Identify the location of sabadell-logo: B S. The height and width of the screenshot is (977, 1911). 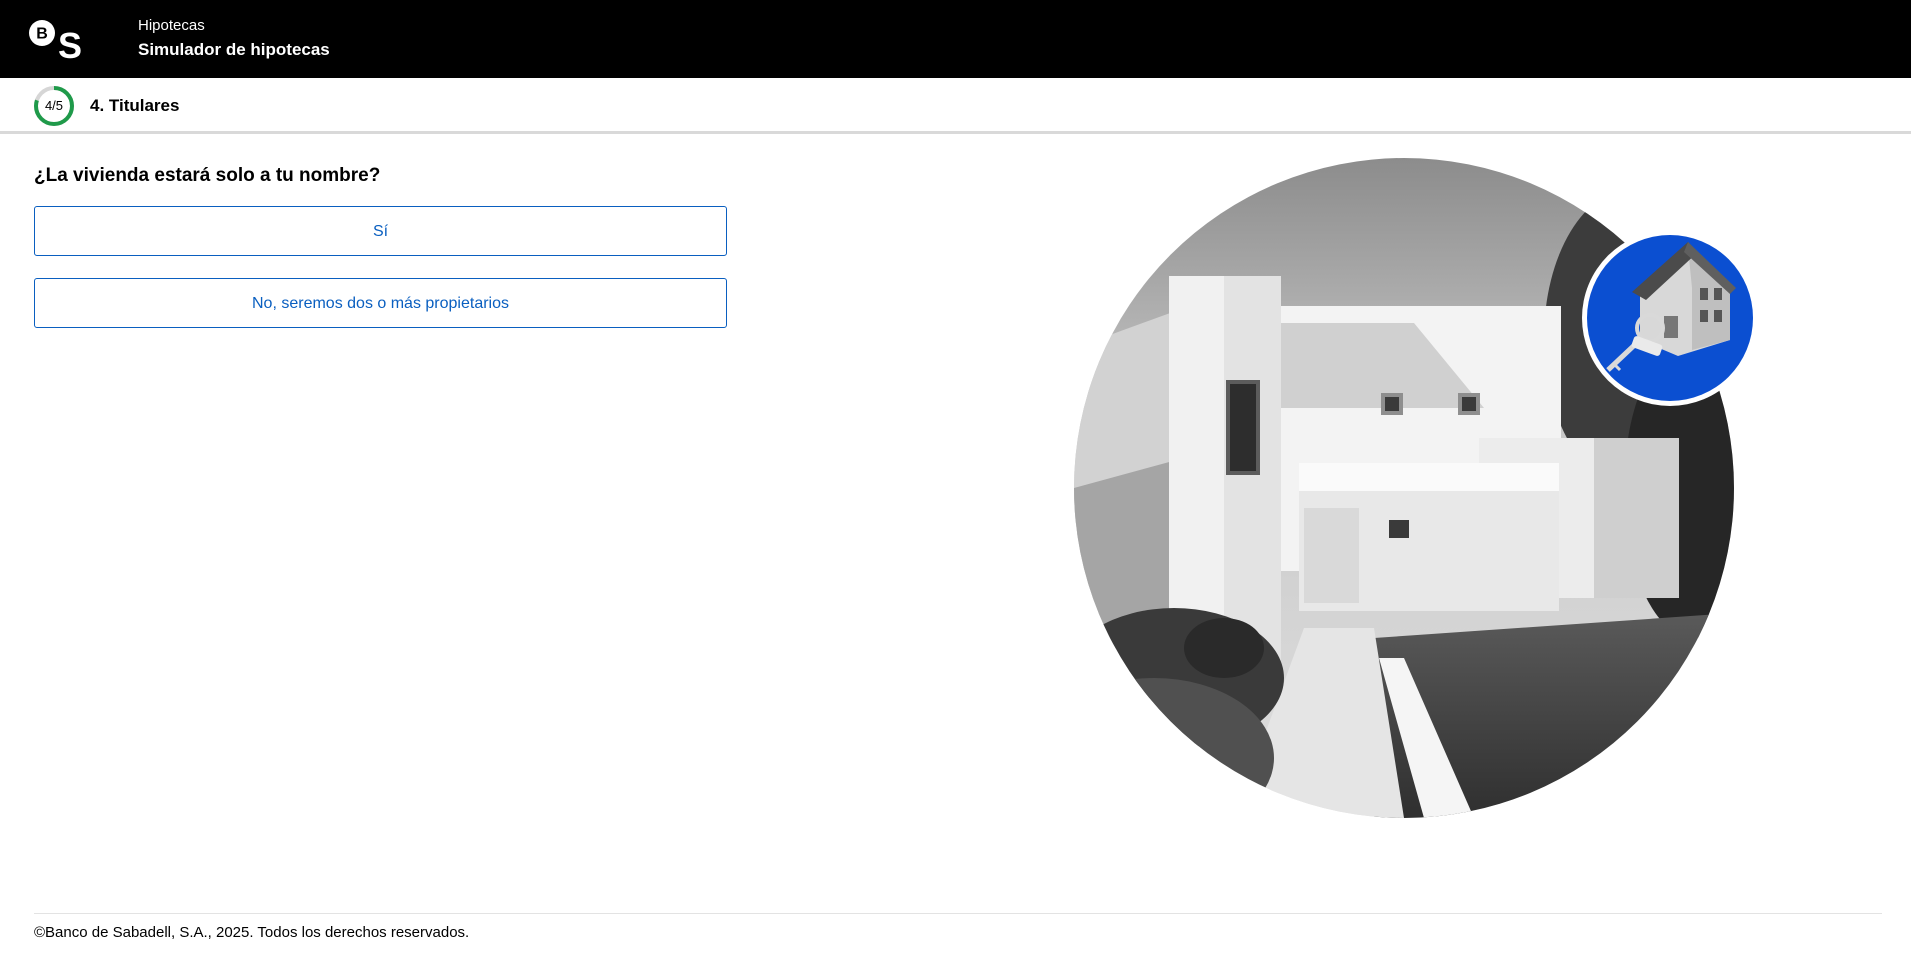
(56, 39).